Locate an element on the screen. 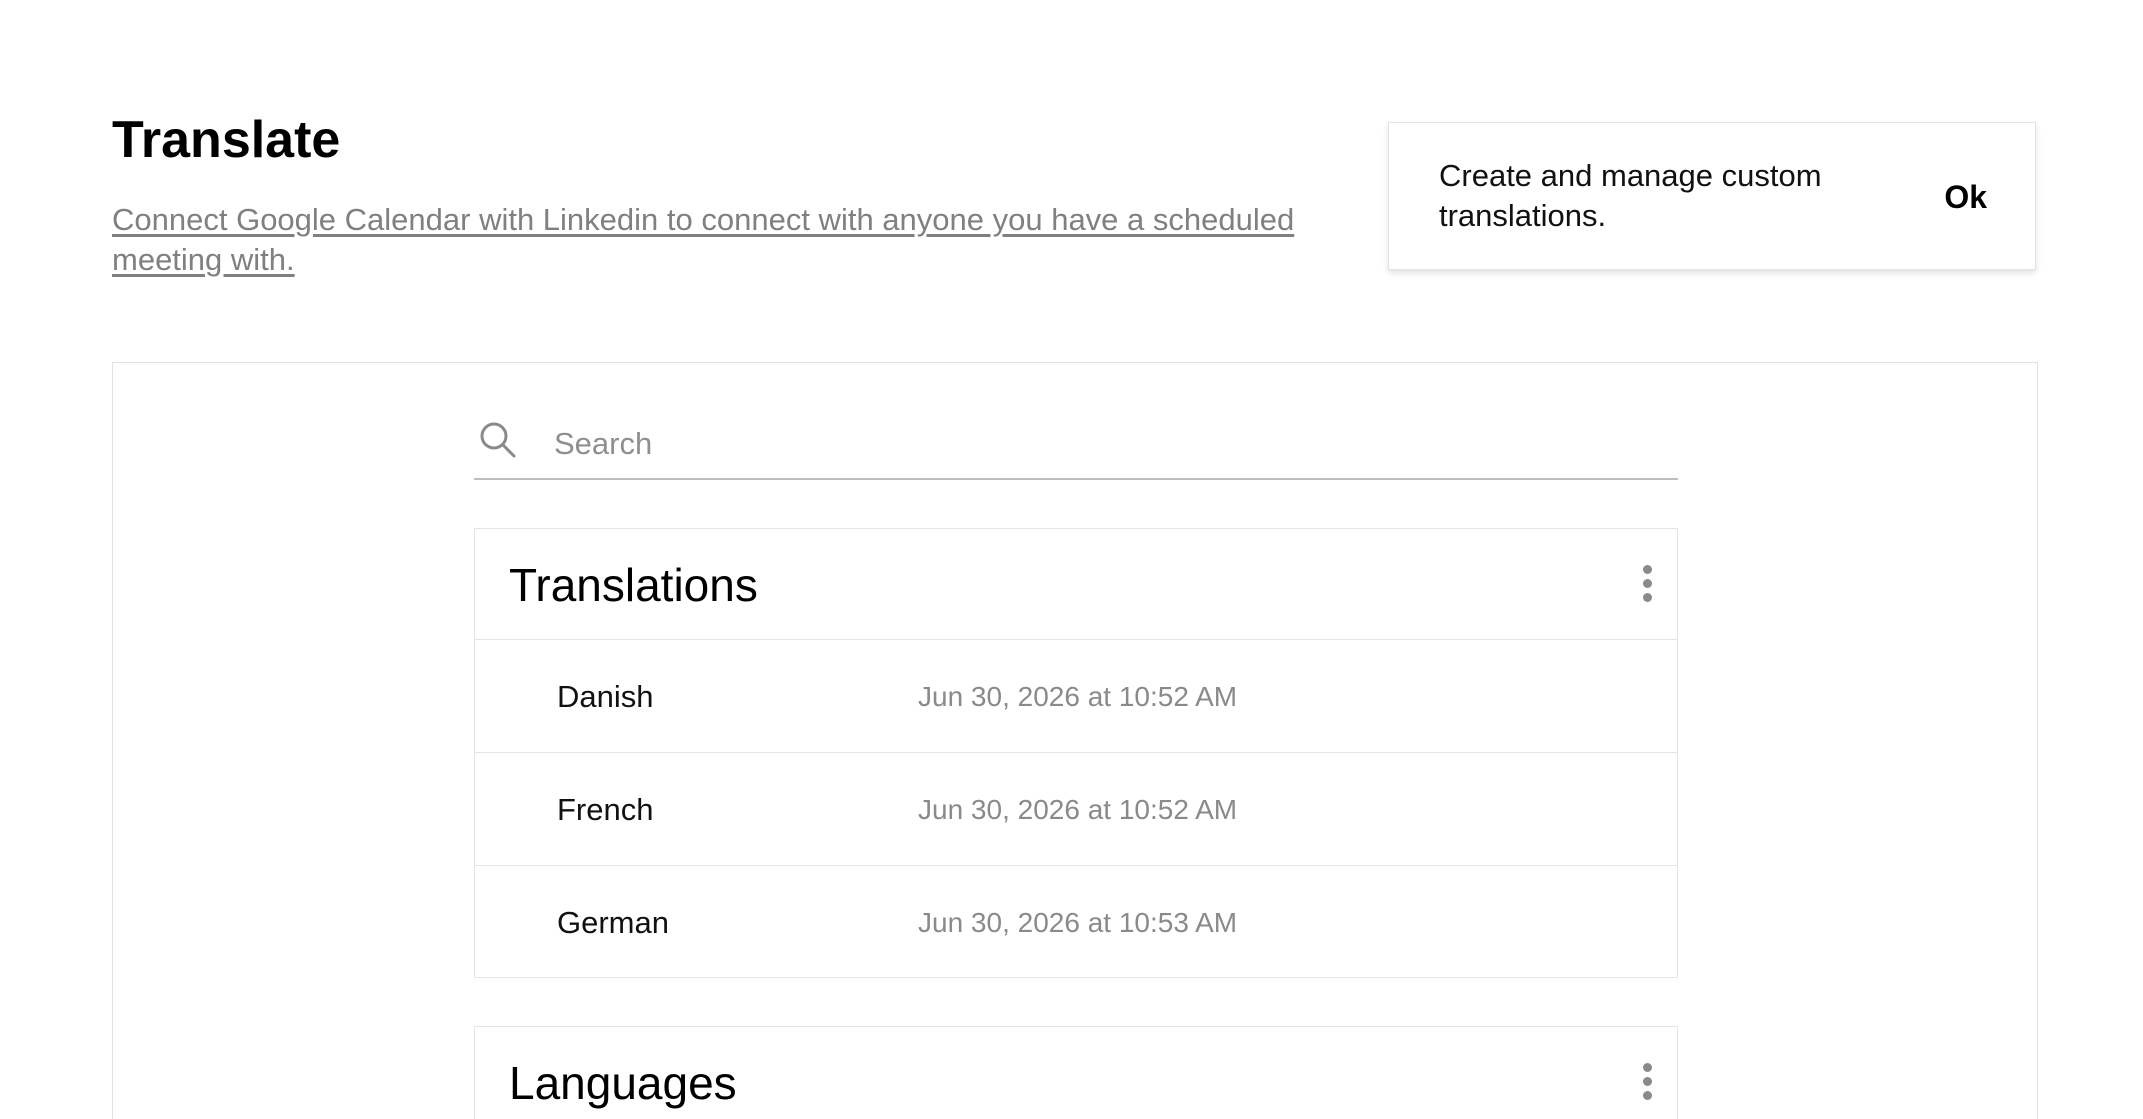 The width and height of the screenshot is (2143, 1119). search-input is located at coordinates (1104, 444).